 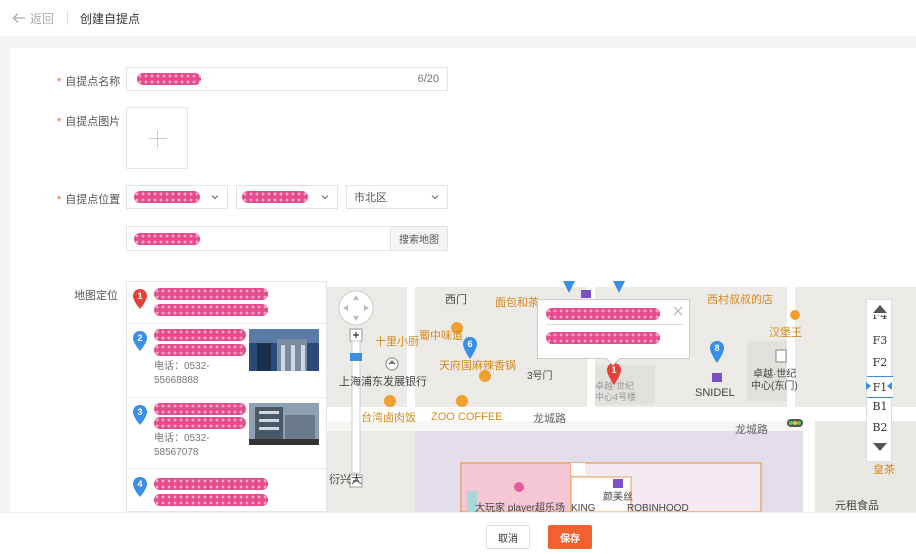 I want to click on name-input: 6/20, so click(x=287, y=79).